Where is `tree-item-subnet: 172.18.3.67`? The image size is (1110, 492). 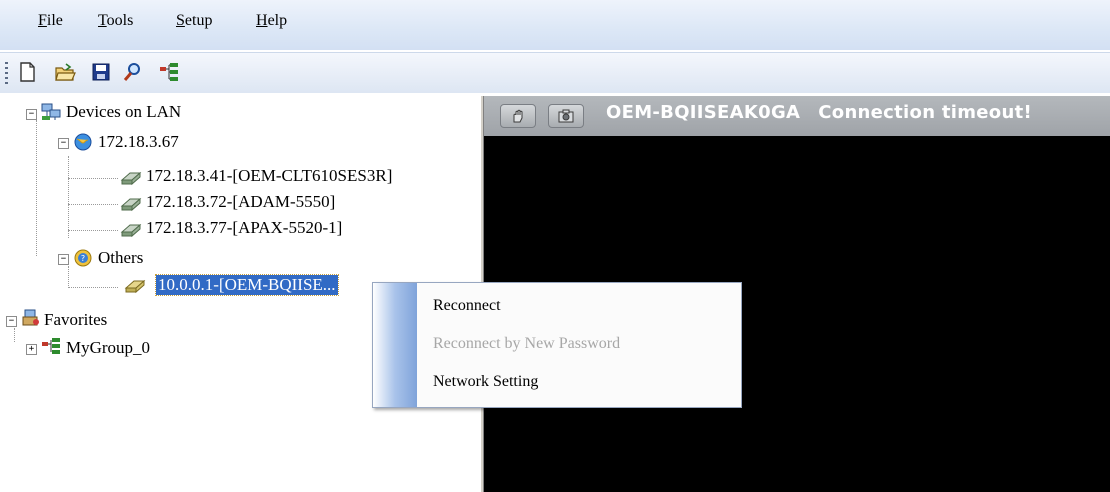
tree-item-subnet: 172.18.3.67 is located at coordinates (138, 142).